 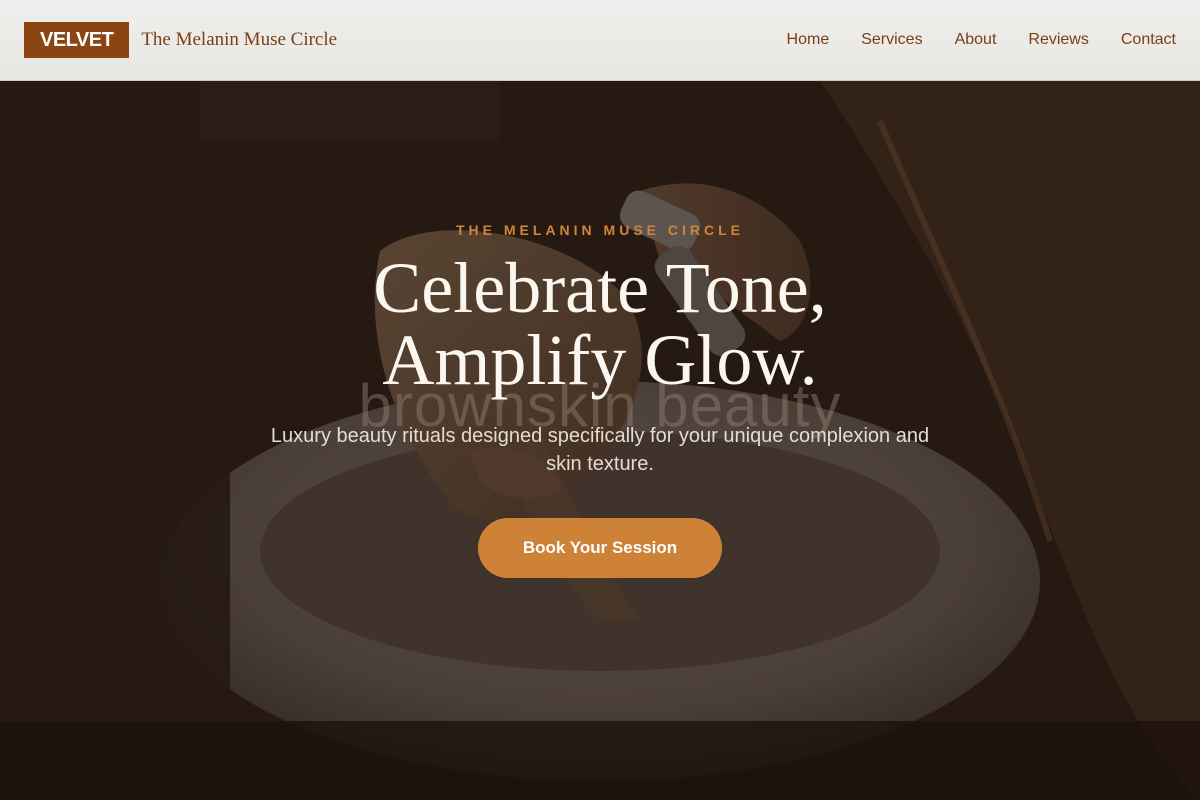 I want to click on nav-services-link: Services, so click(x=891, y=40).